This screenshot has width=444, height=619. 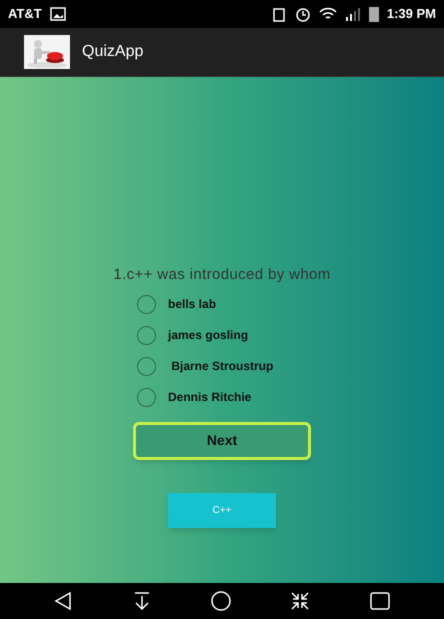 What do you see at coordinates (411, 14) in the screenshot?
I see `clock-text: 1:39 PM` at bounding box center [411, 14].